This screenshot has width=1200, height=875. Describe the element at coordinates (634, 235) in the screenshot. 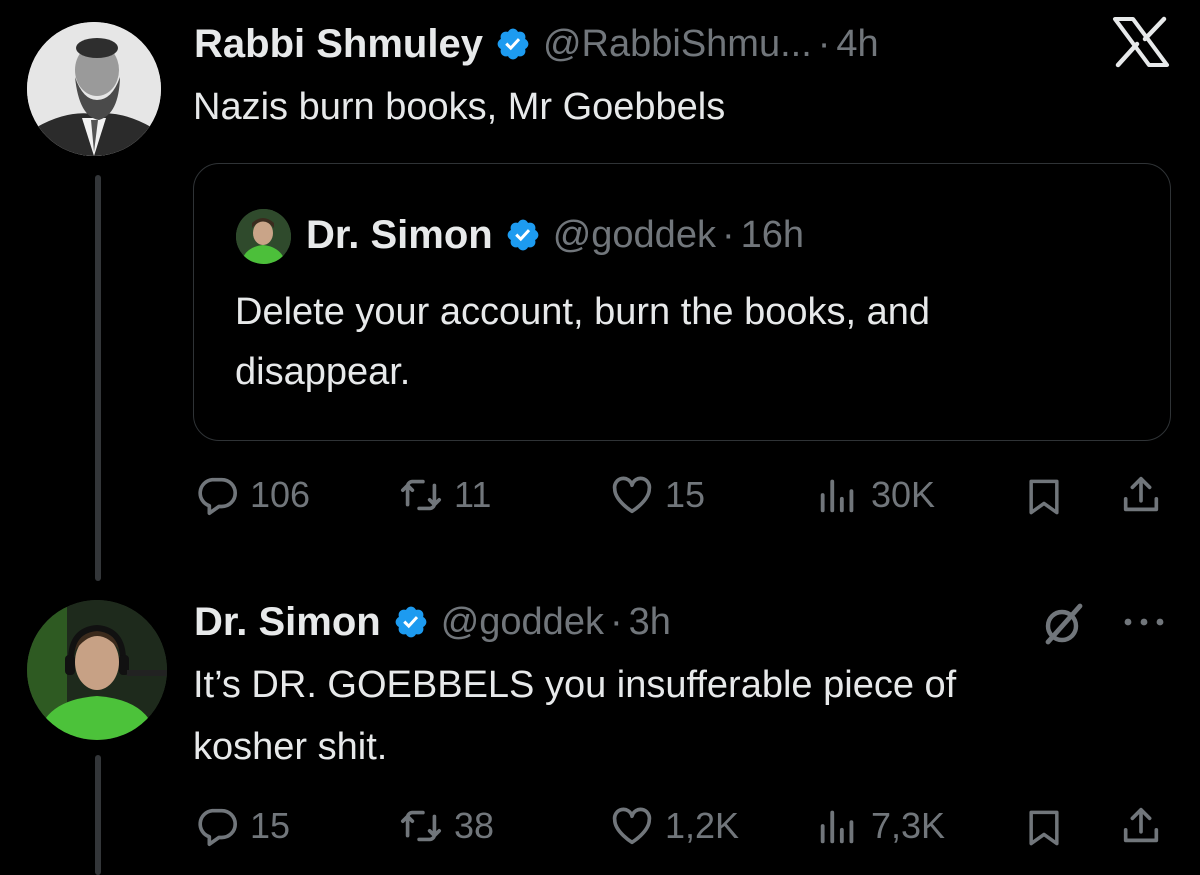

I see `quoted-author-handle: @goddek` at that location.